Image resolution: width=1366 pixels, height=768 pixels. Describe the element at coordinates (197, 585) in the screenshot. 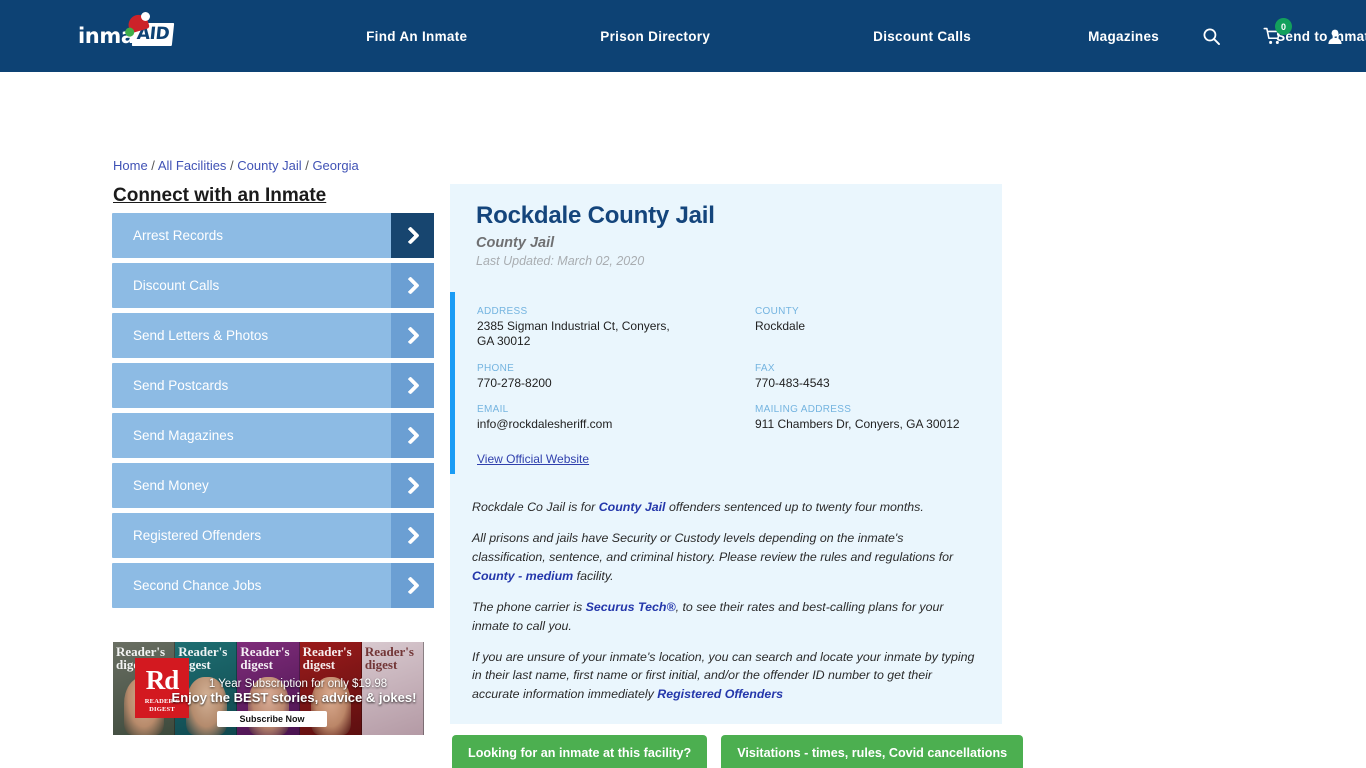

I see `sidebar-item-label: Second Chance Jobs` at that location.